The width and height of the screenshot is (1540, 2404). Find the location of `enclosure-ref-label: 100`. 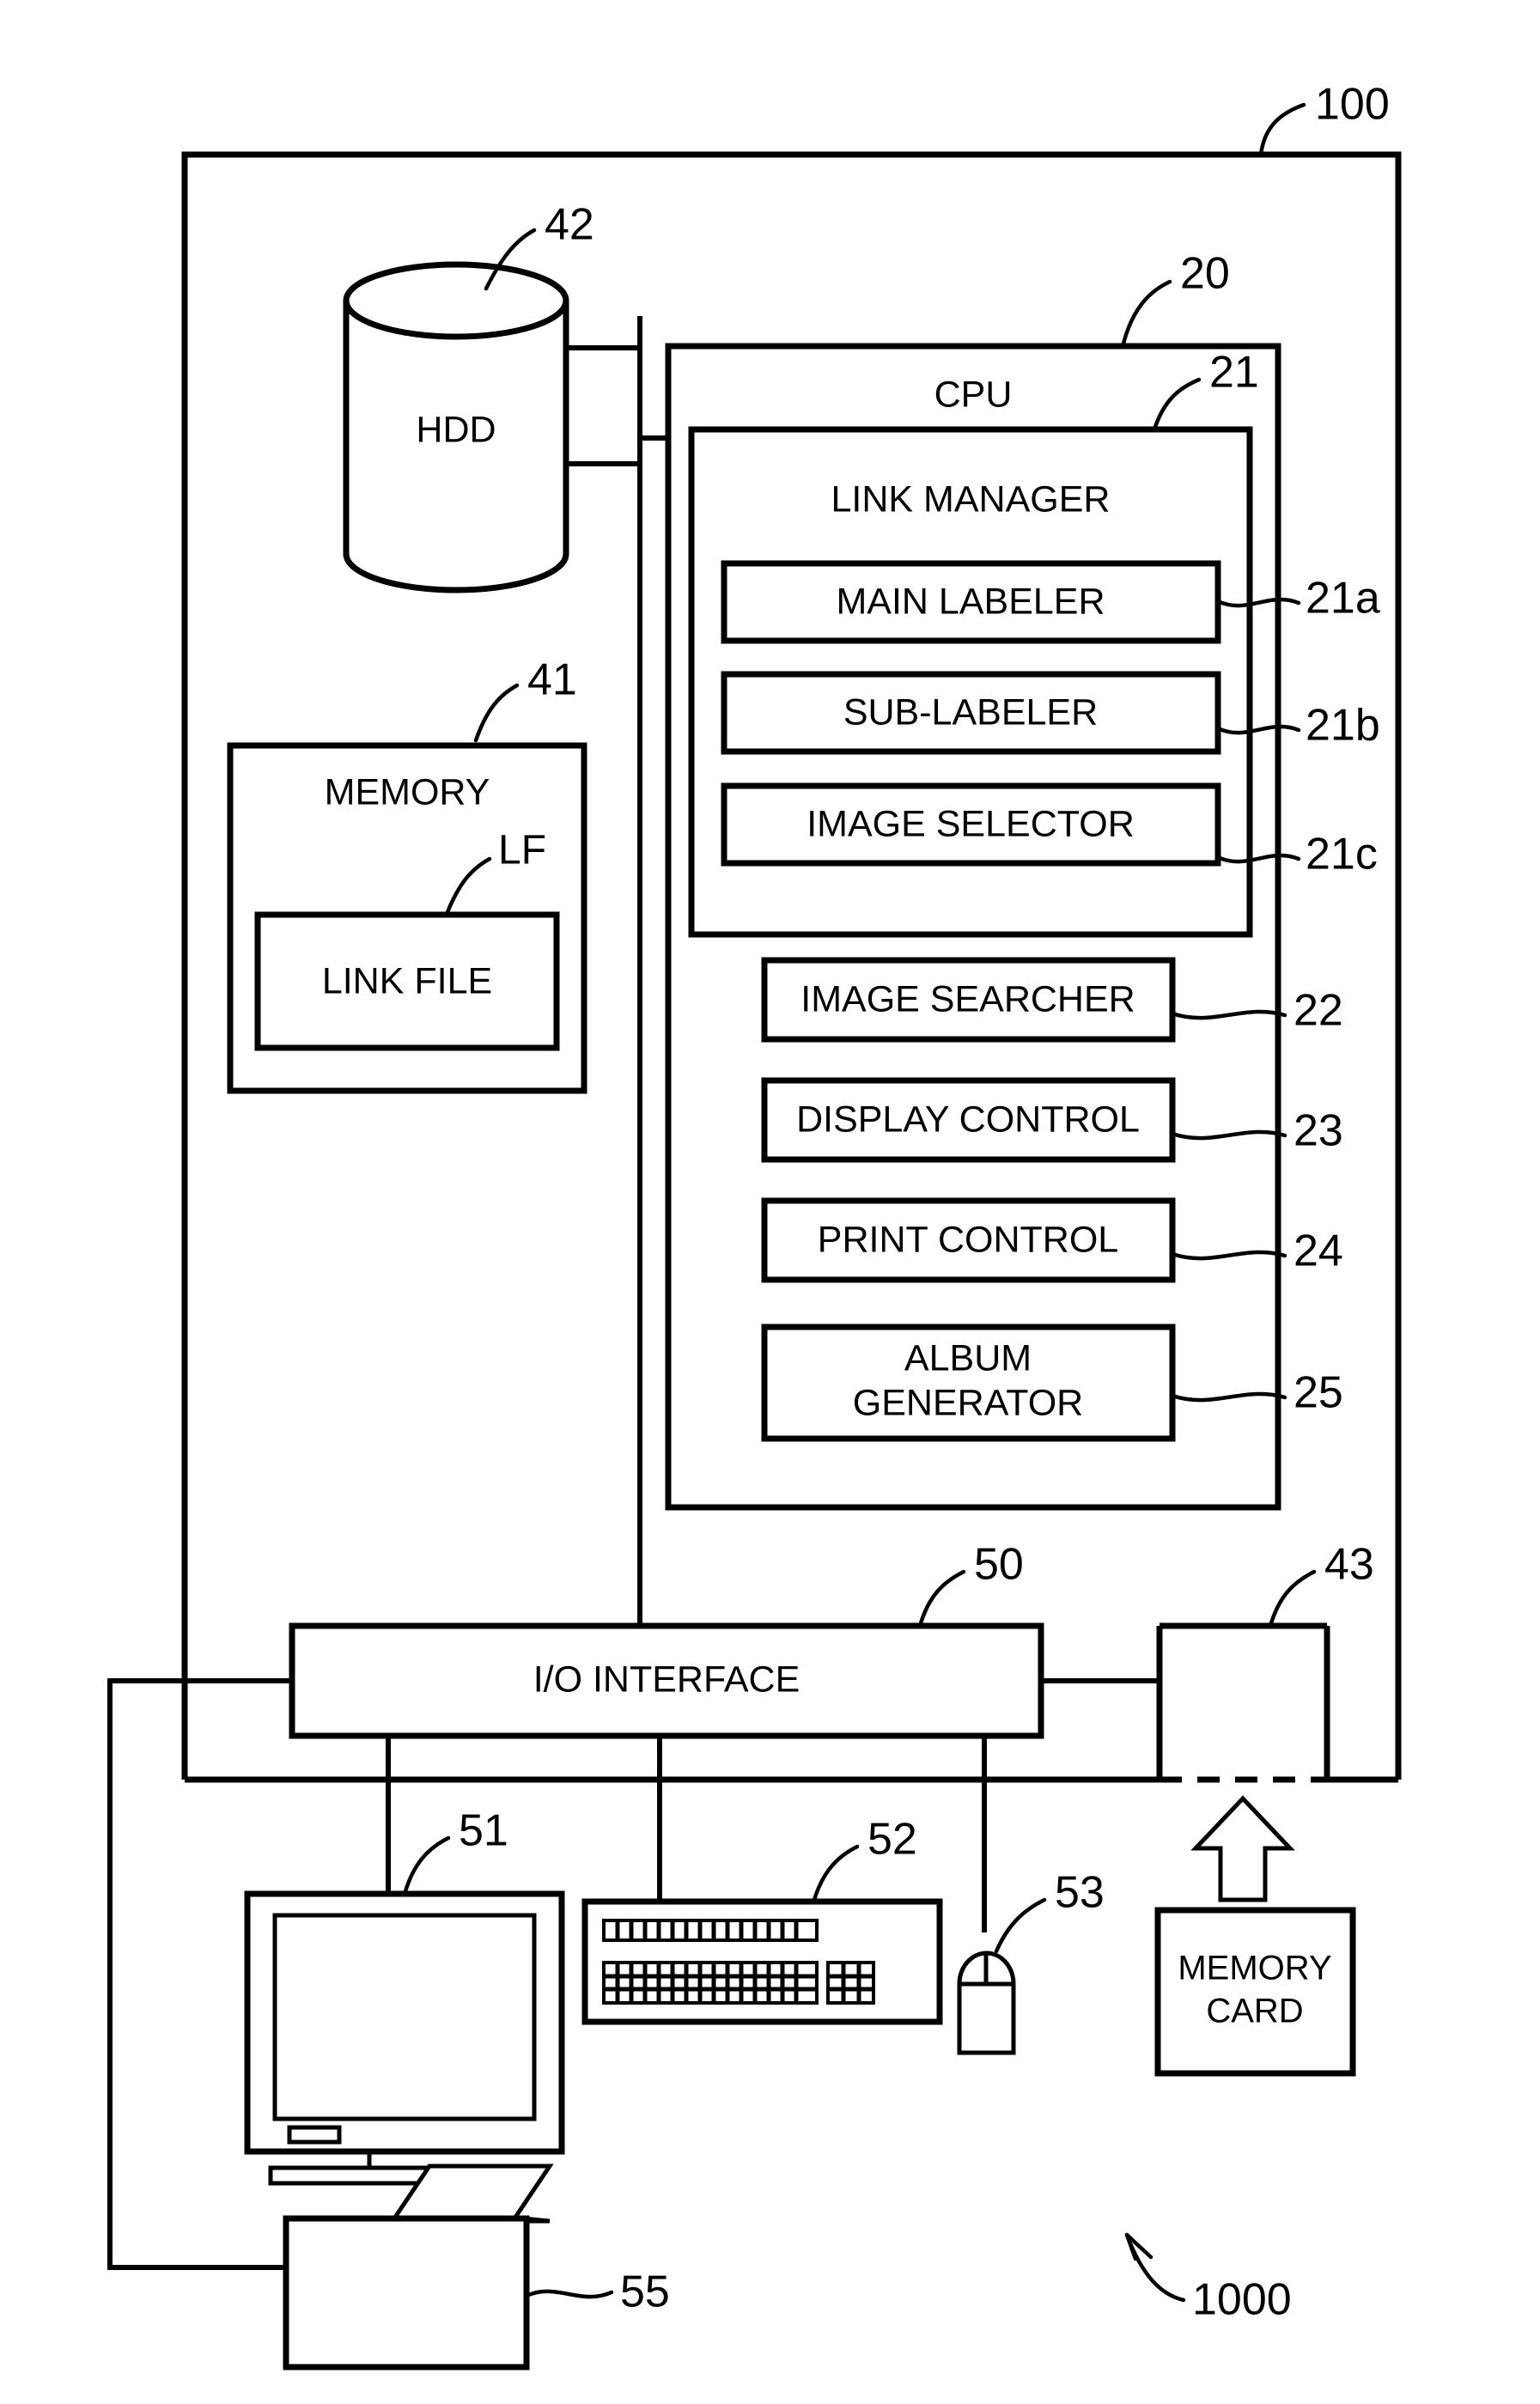

enclosure-ref-label: 100 is located at coordinates (1353, 105).